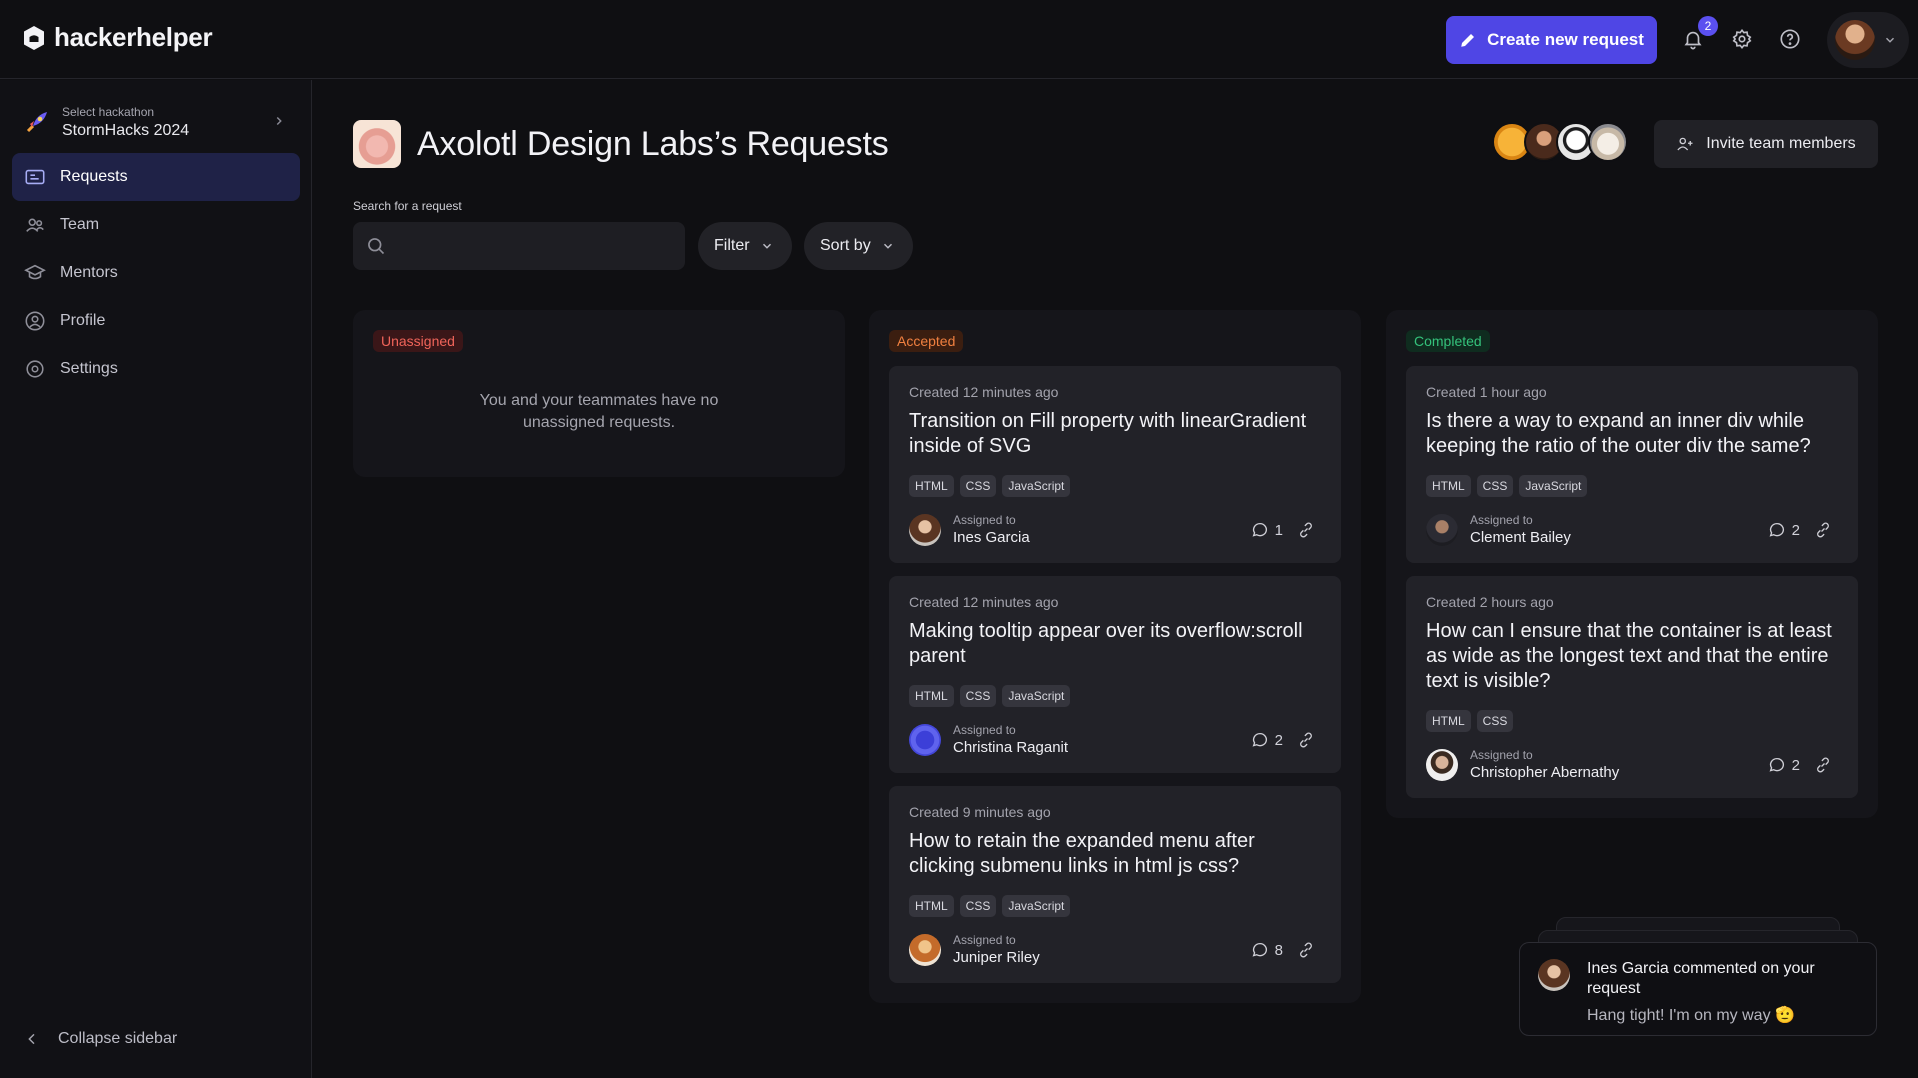 The width and height of the screenshot is (1918, 1078). What do you see at coordinates (376, 246) in the screenshot?
I see `search-icon` at bounding box center [376, 246].